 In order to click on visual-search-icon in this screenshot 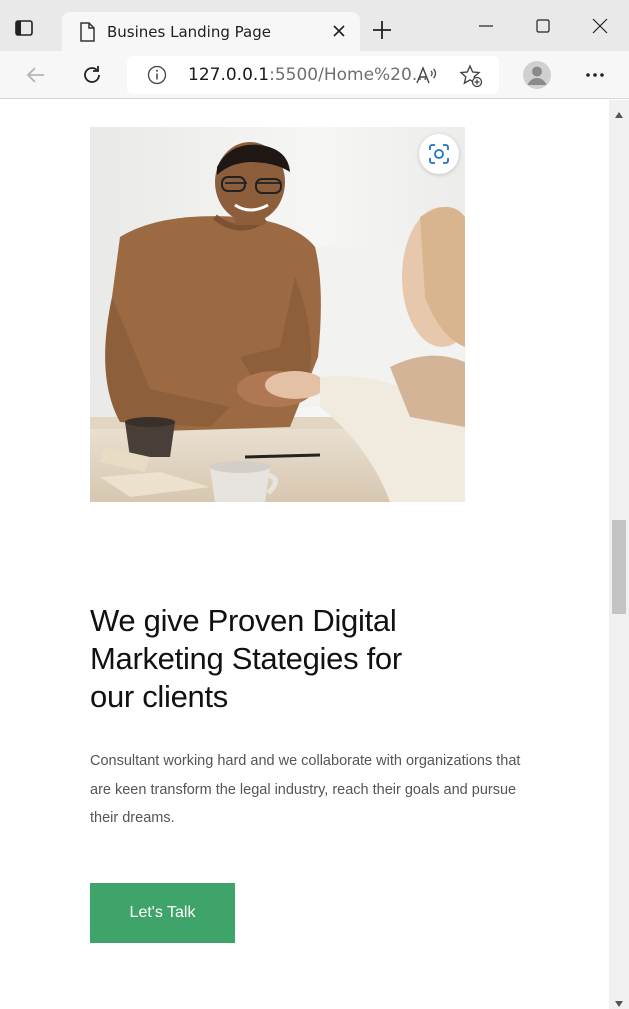, I will do `click(439, 154)`.